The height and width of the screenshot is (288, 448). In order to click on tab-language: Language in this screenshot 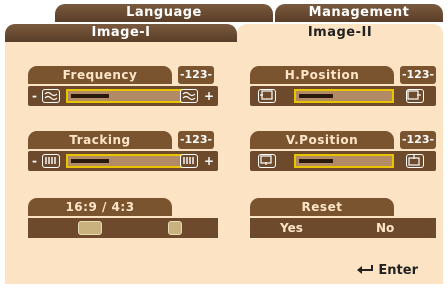, I will do `click(164, 13)`.